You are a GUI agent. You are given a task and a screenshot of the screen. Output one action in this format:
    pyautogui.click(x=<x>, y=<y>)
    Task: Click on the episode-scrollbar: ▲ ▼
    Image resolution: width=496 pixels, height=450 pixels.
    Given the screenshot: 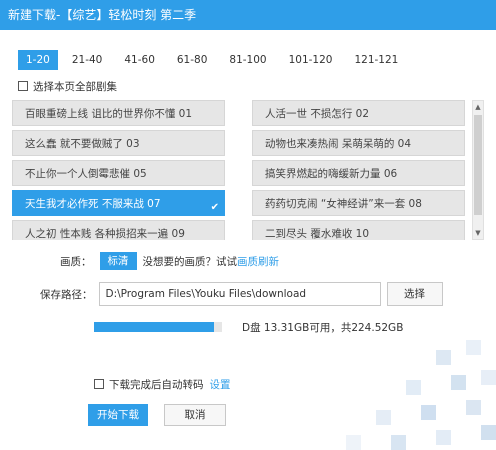 What is the action you would take?
    pyautogui.click(x=478, y=170)
    